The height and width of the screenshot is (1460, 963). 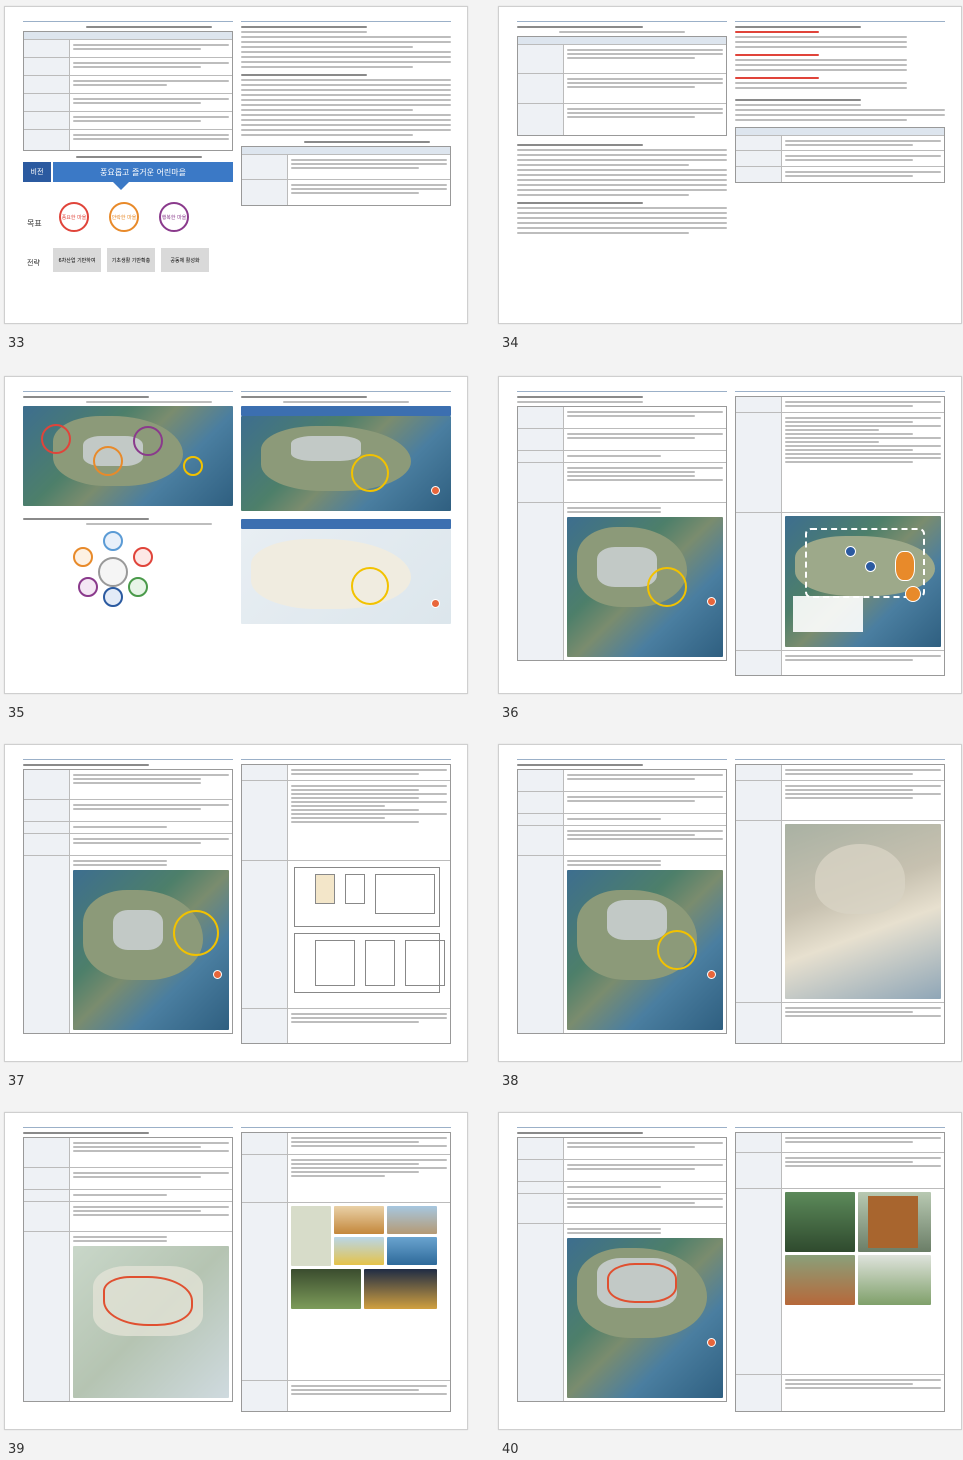 I want to click on goal-circle: 풍요한 마을, so click(x=74, y=217).